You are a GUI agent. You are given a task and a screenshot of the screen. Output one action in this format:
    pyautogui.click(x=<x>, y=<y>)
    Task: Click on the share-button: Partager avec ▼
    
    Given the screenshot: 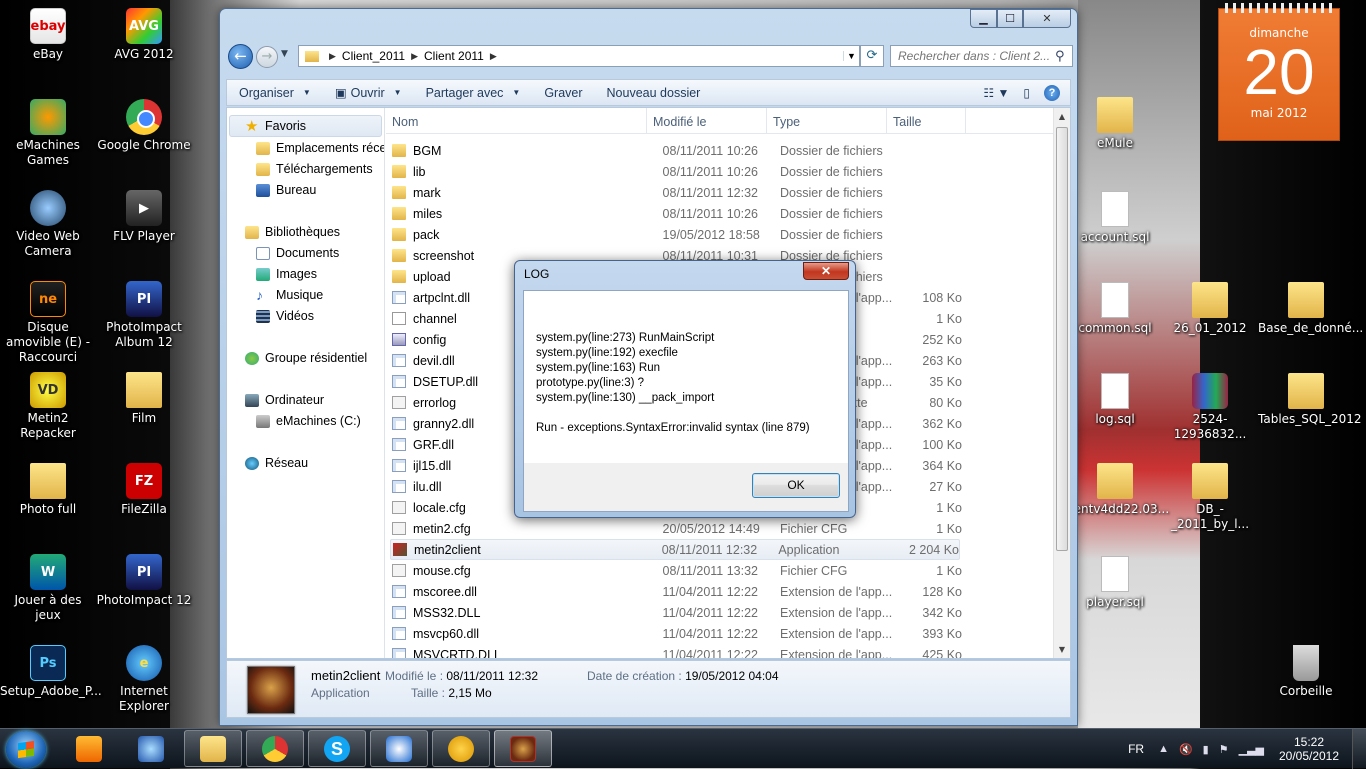 What is the action you would take?
    pyautogui.click(x=473, y=93)
    